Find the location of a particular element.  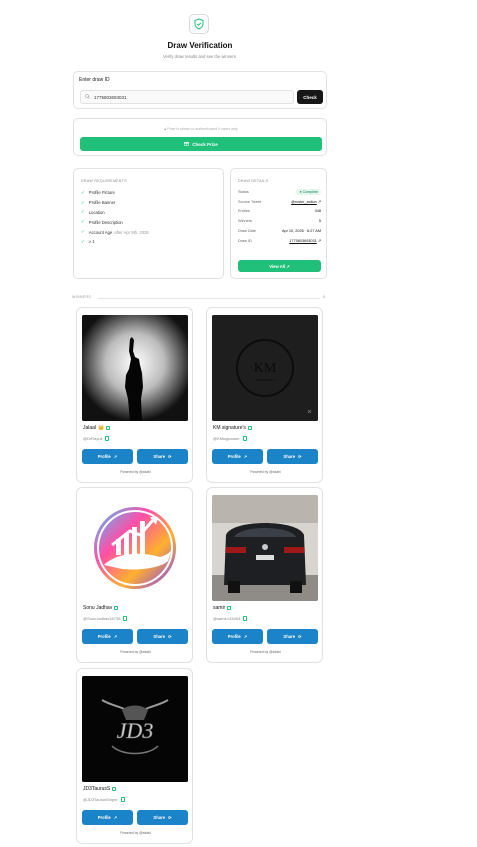

winner-handle-text: @samir143463 is located at coordinates (227, 618).